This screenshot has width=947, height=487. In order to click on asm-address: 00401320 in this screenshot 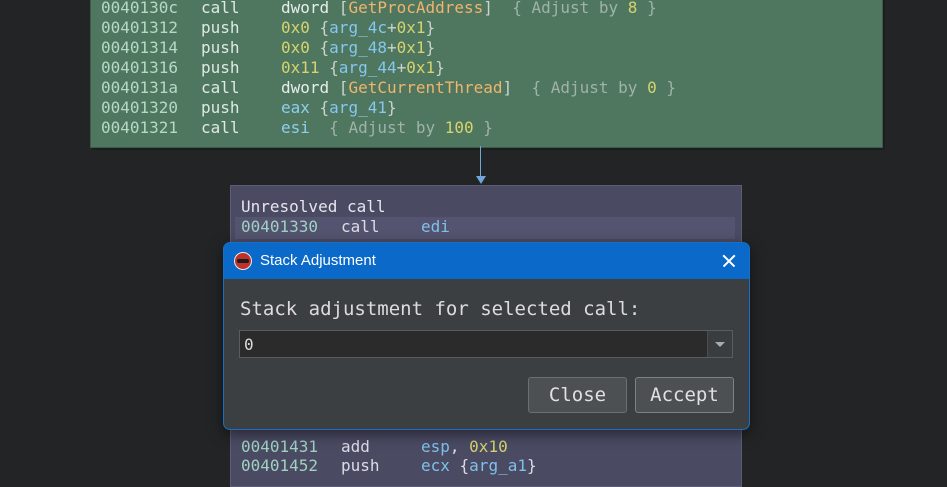, I will do `click(140, 107)`.